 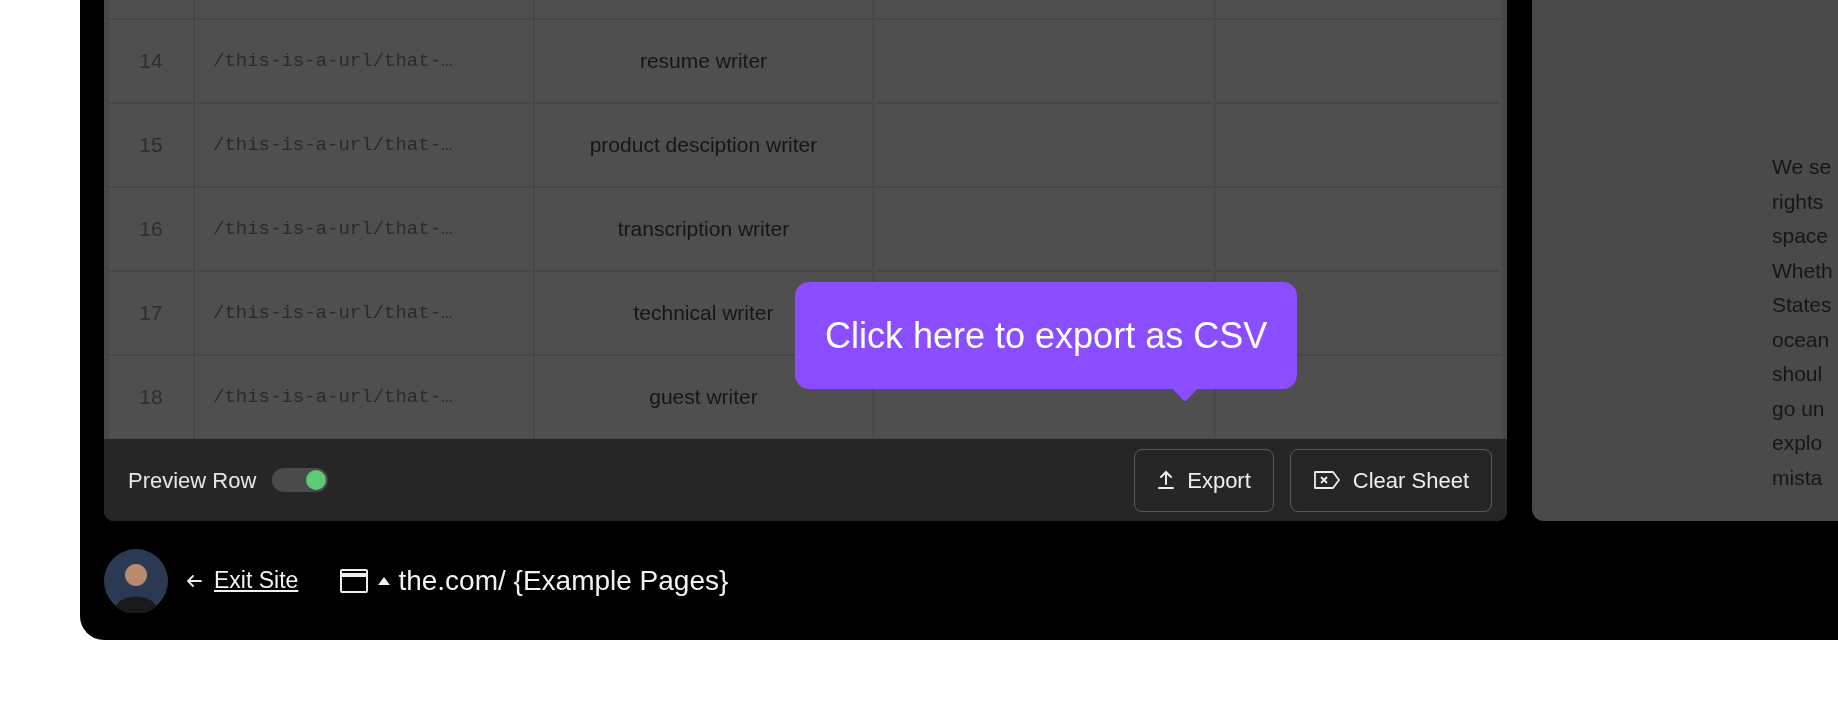 I want to click on caret-up-icon, so click(x=384, y=580).